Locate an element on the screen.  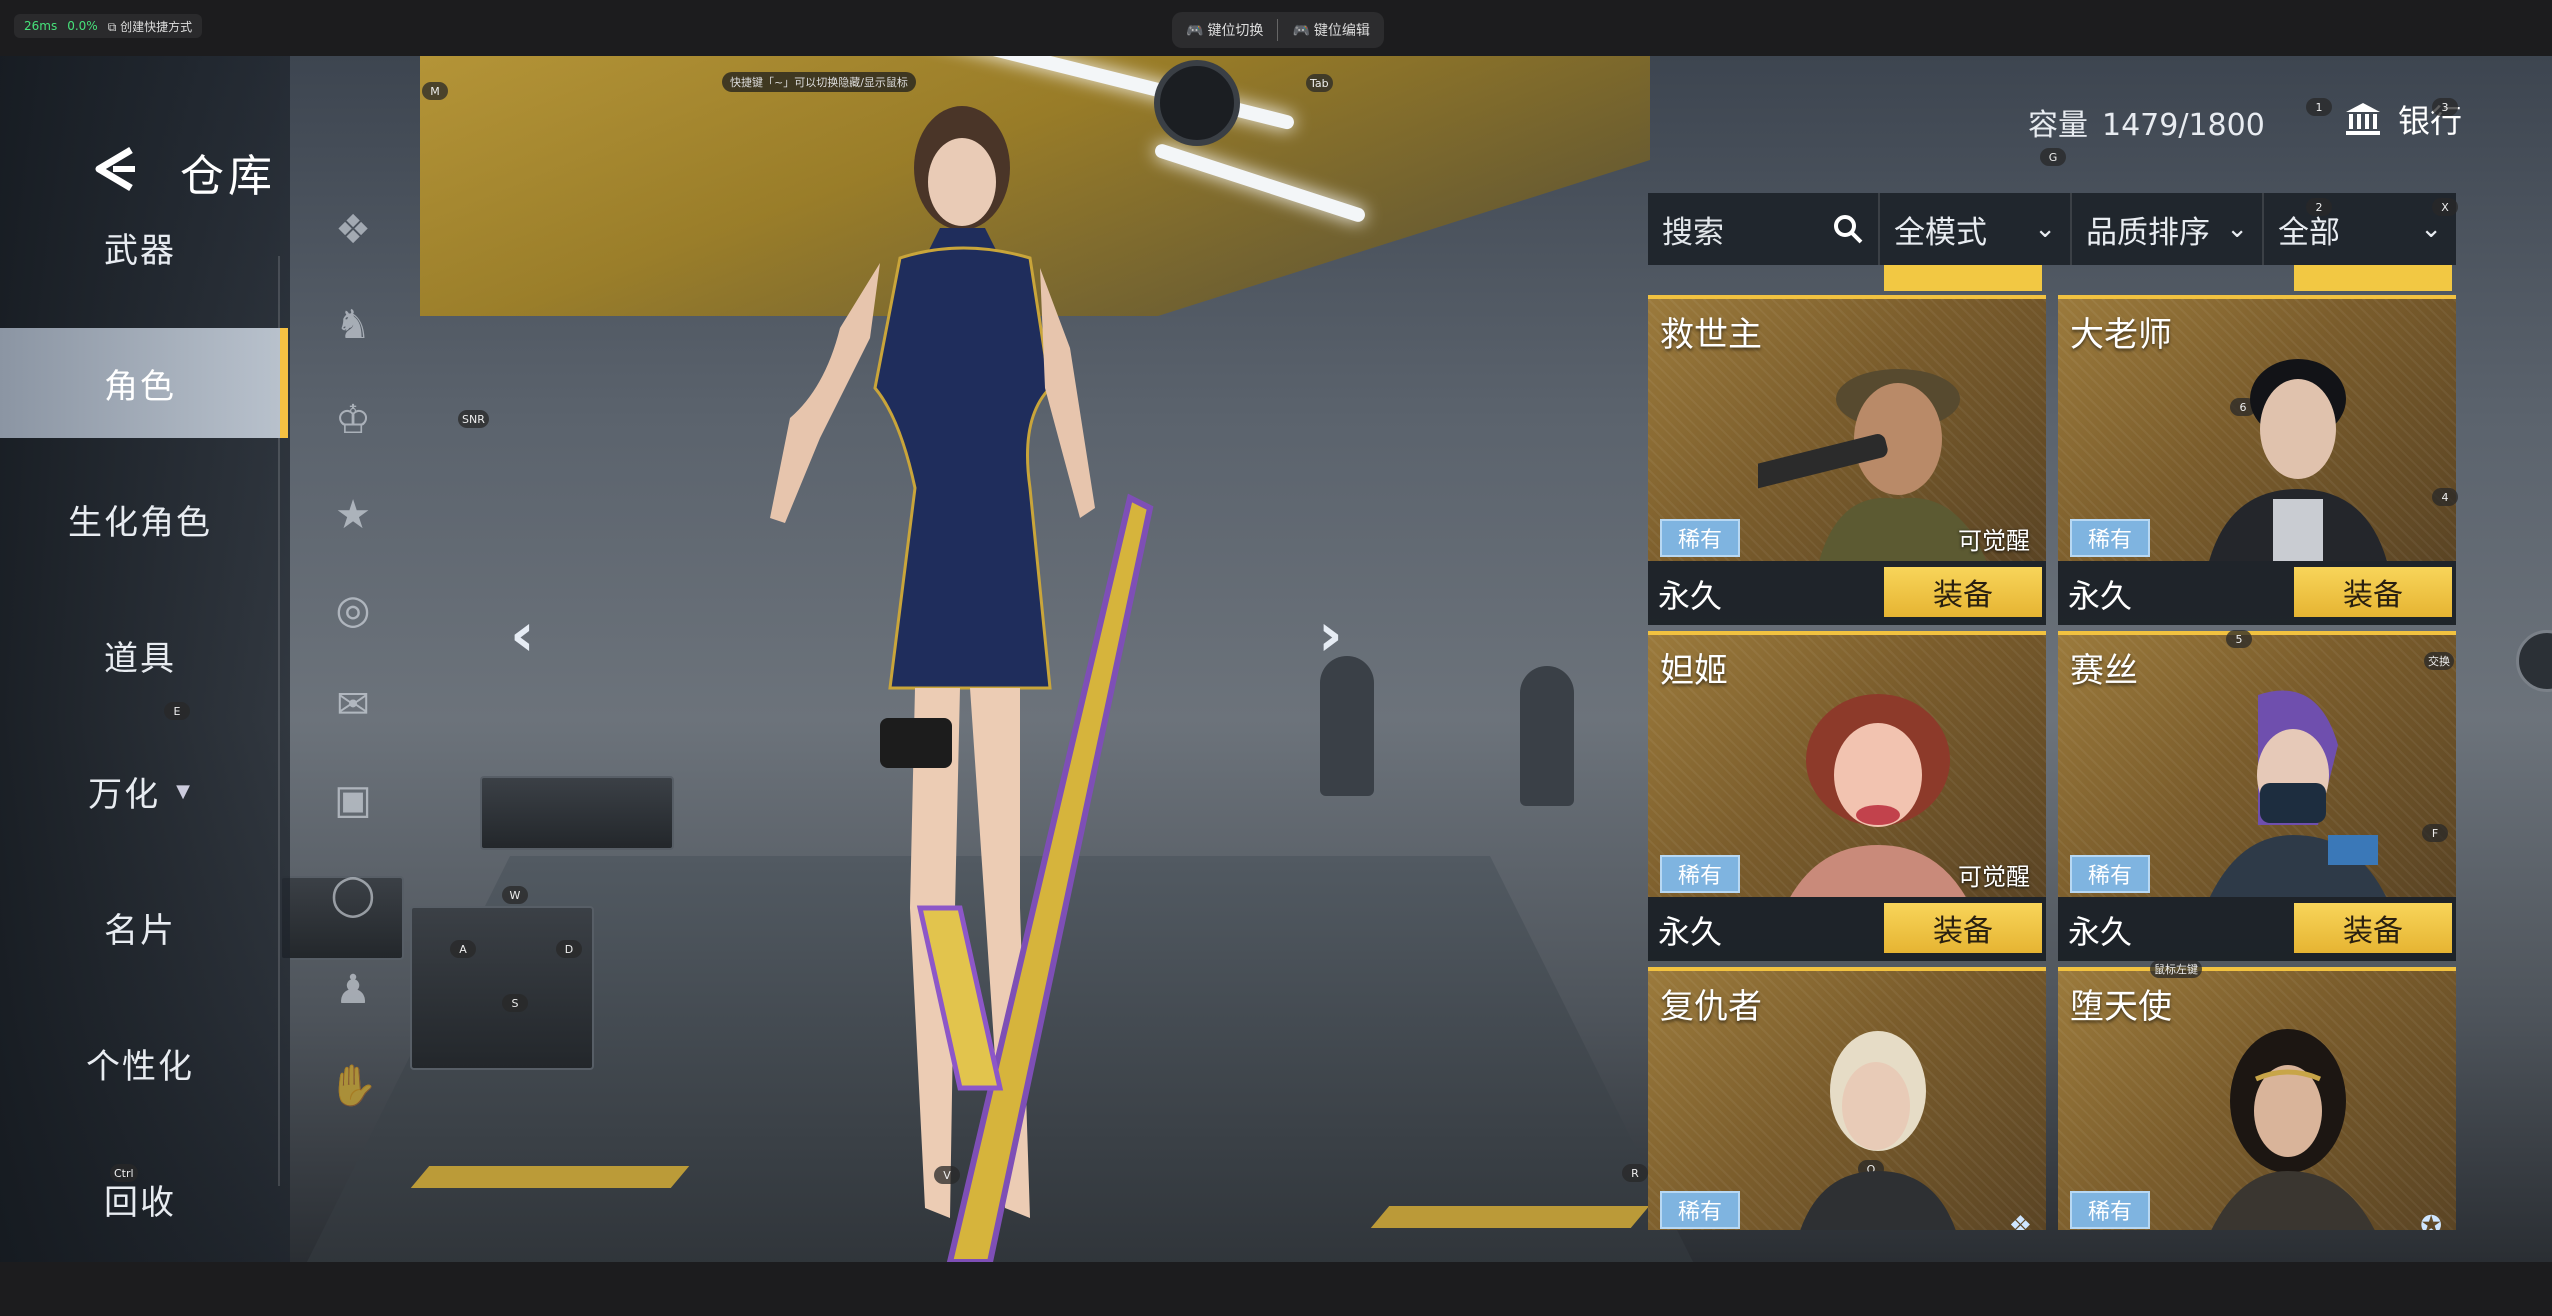
category-dropdown: 全部 ⌄ is located at coordinates (2360, 229).